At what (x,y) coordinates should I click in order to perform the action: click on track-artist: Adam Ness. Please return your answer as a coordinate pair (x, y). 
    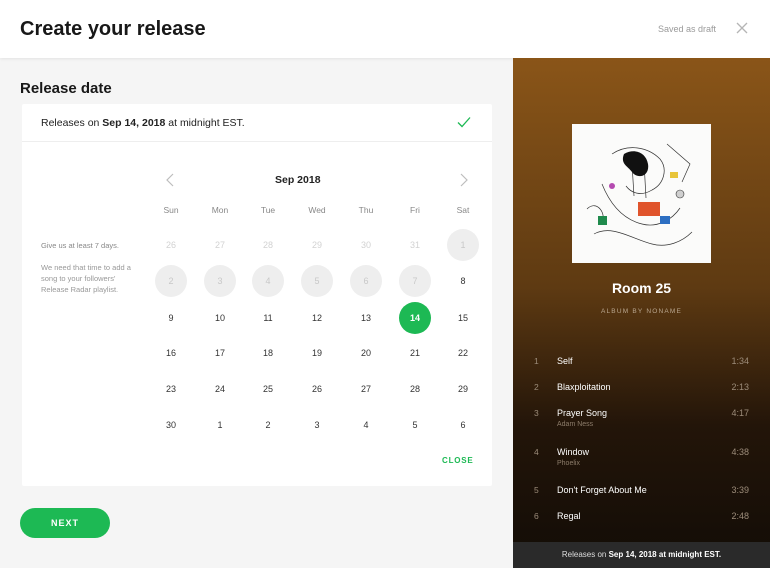
    Looking at the image, I should click on (575, 424).